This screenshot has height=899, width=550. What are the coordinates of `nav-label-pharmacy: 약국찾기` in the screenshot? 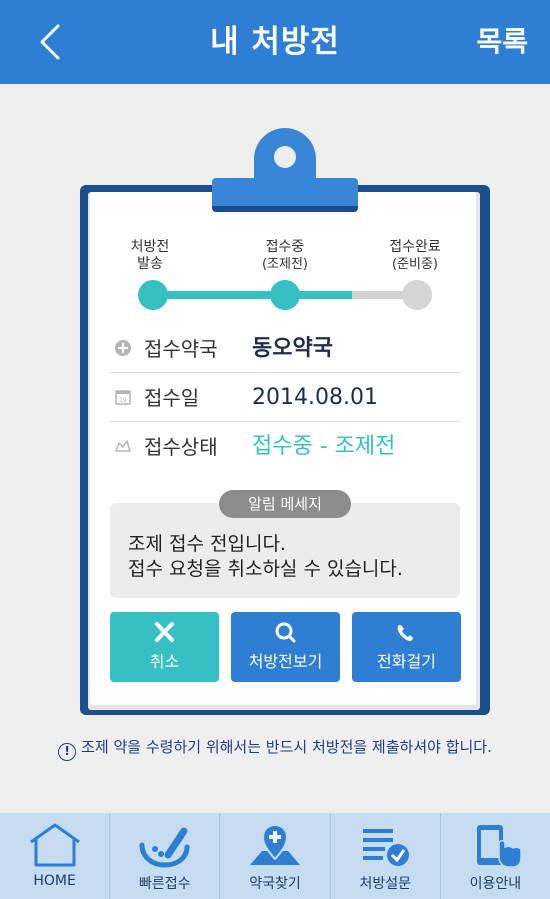 It's located at (275, 884).